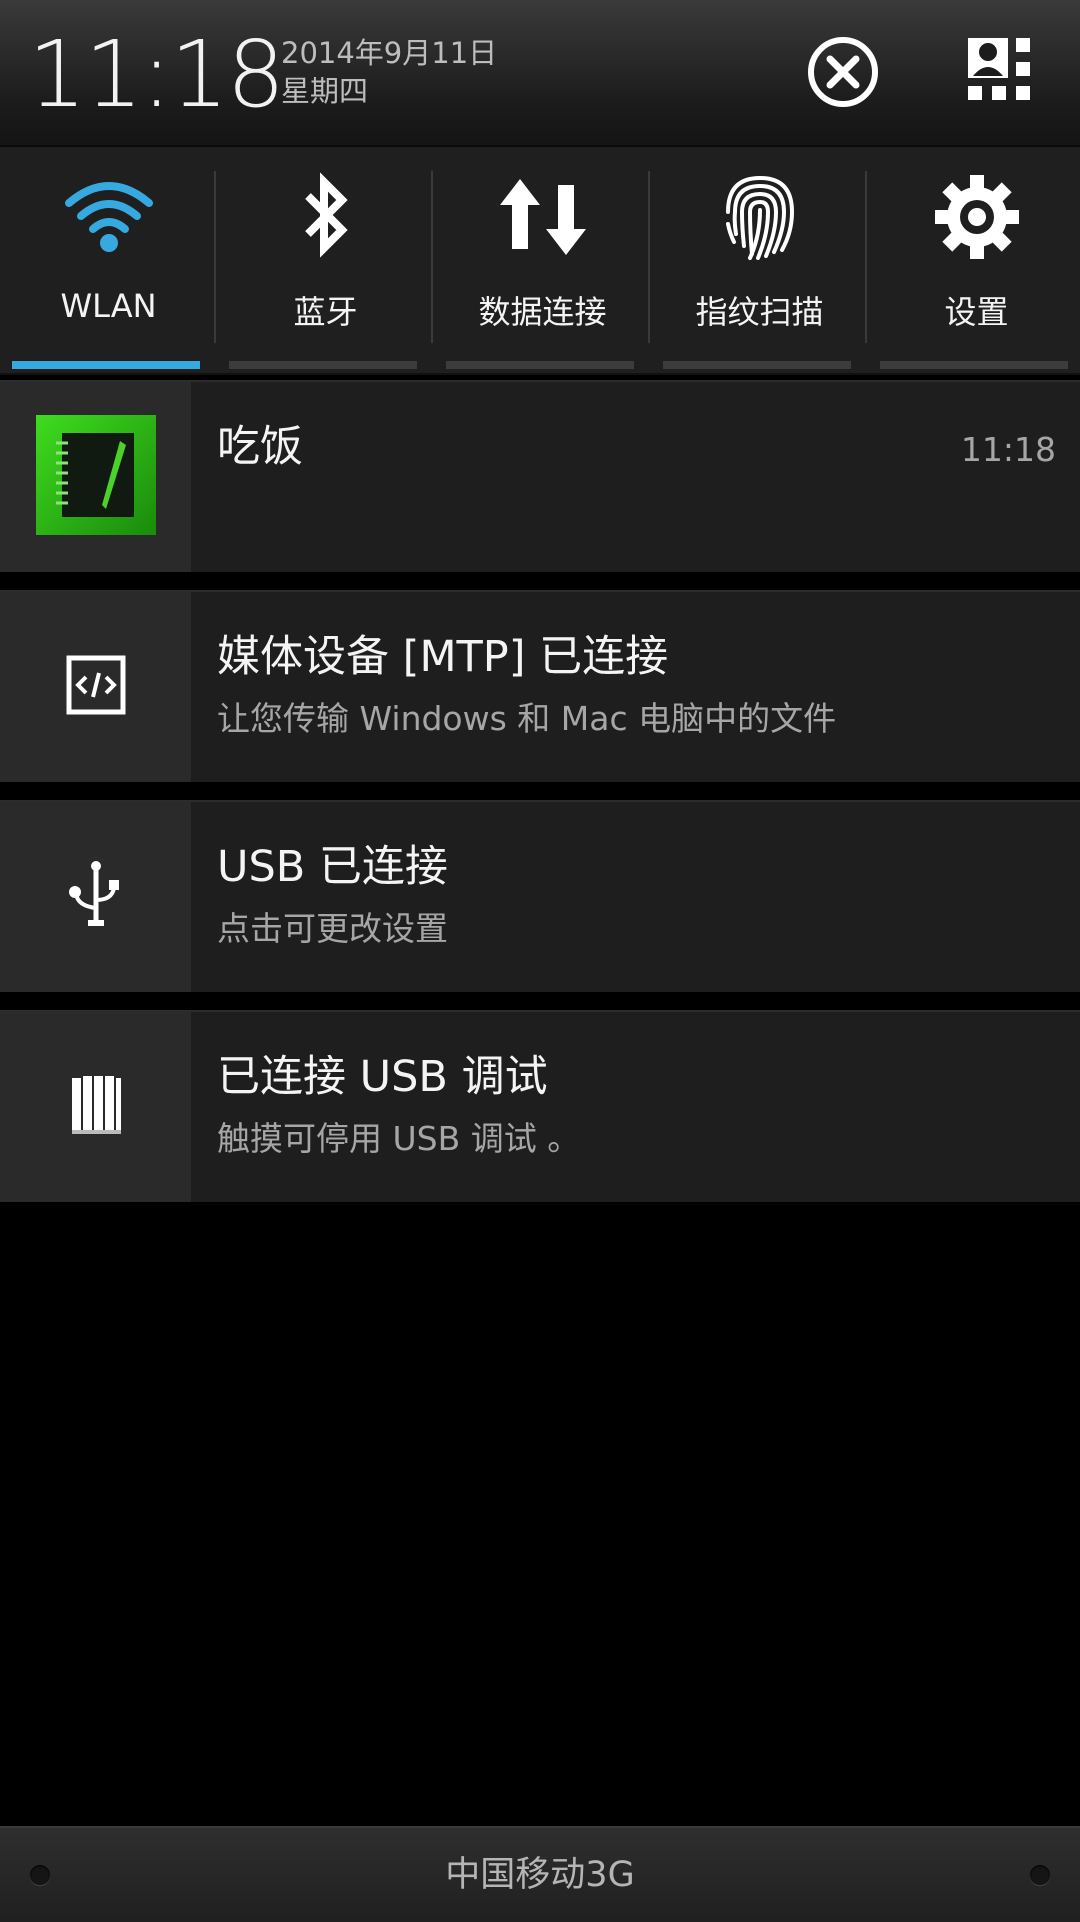  I want to click on profile-grid-icon, so click(1002, 72).